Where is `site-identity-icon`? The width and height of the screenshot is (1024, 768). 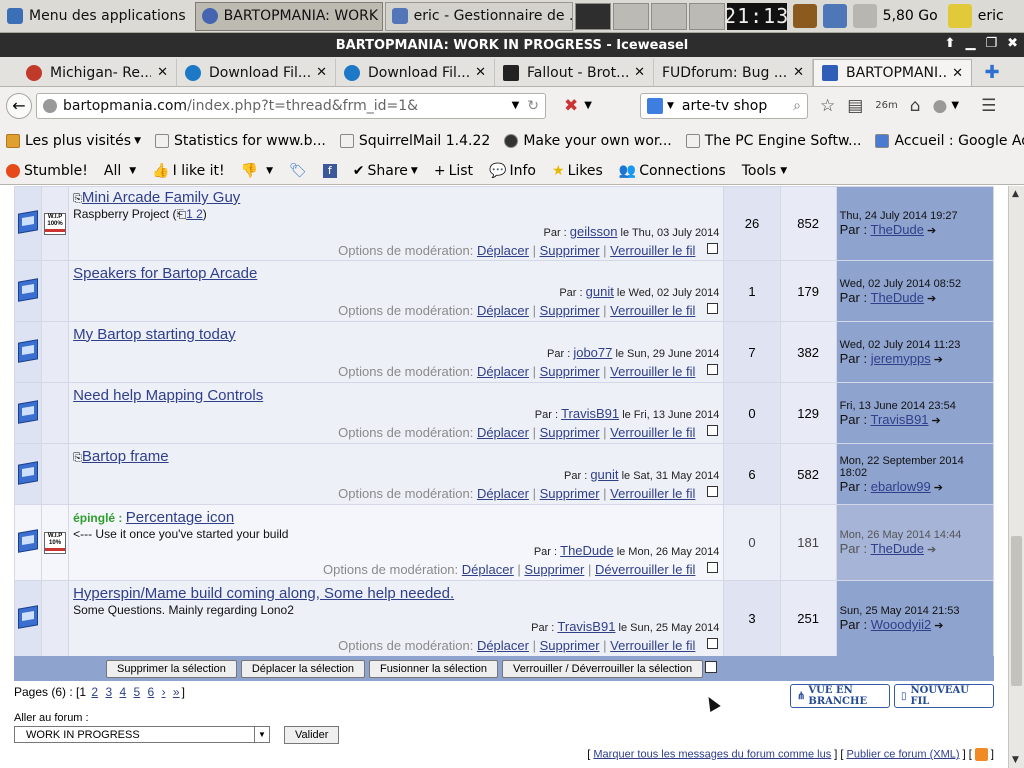 site-identity-icon is located at coordinates (50, 105).